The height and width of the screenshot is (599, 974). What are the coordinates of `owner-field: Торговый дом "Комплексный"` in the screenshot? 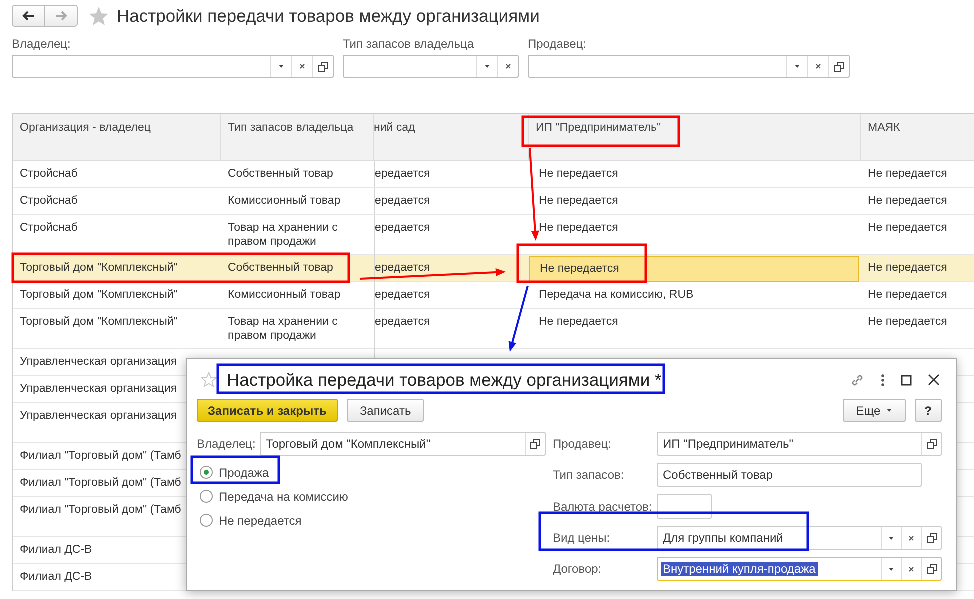 It's located at (403, 444).